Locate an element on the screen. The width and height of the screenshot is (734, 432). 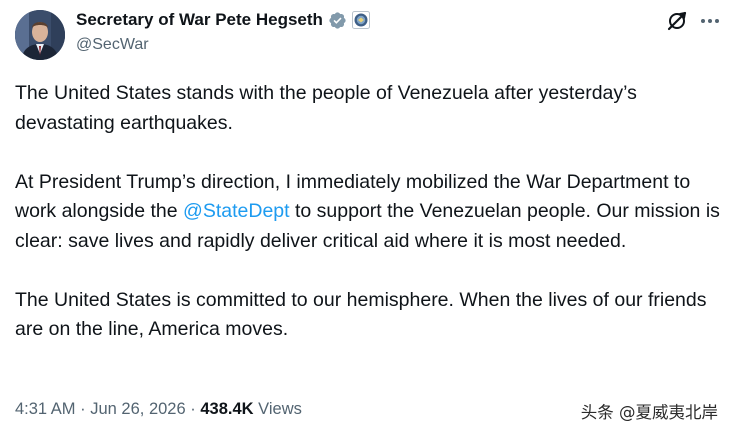
watermark-text: 头条 @夏威夷北岸 is located at coordinates (649, 412).